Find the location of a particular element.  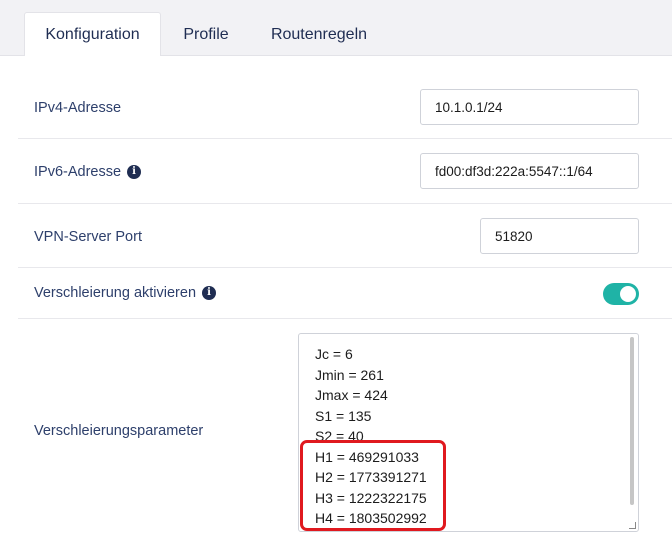

obfuscation-toggle is located at coordinates (621, 294).